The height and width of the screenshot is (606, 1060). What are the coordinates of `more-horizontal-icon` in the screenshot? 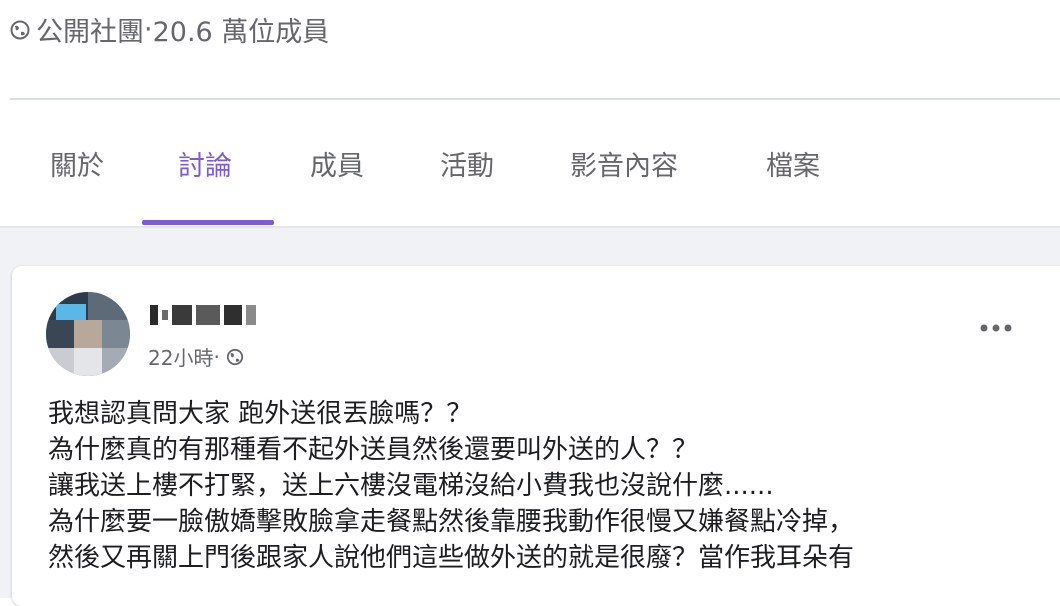 It's located at (996, 328).